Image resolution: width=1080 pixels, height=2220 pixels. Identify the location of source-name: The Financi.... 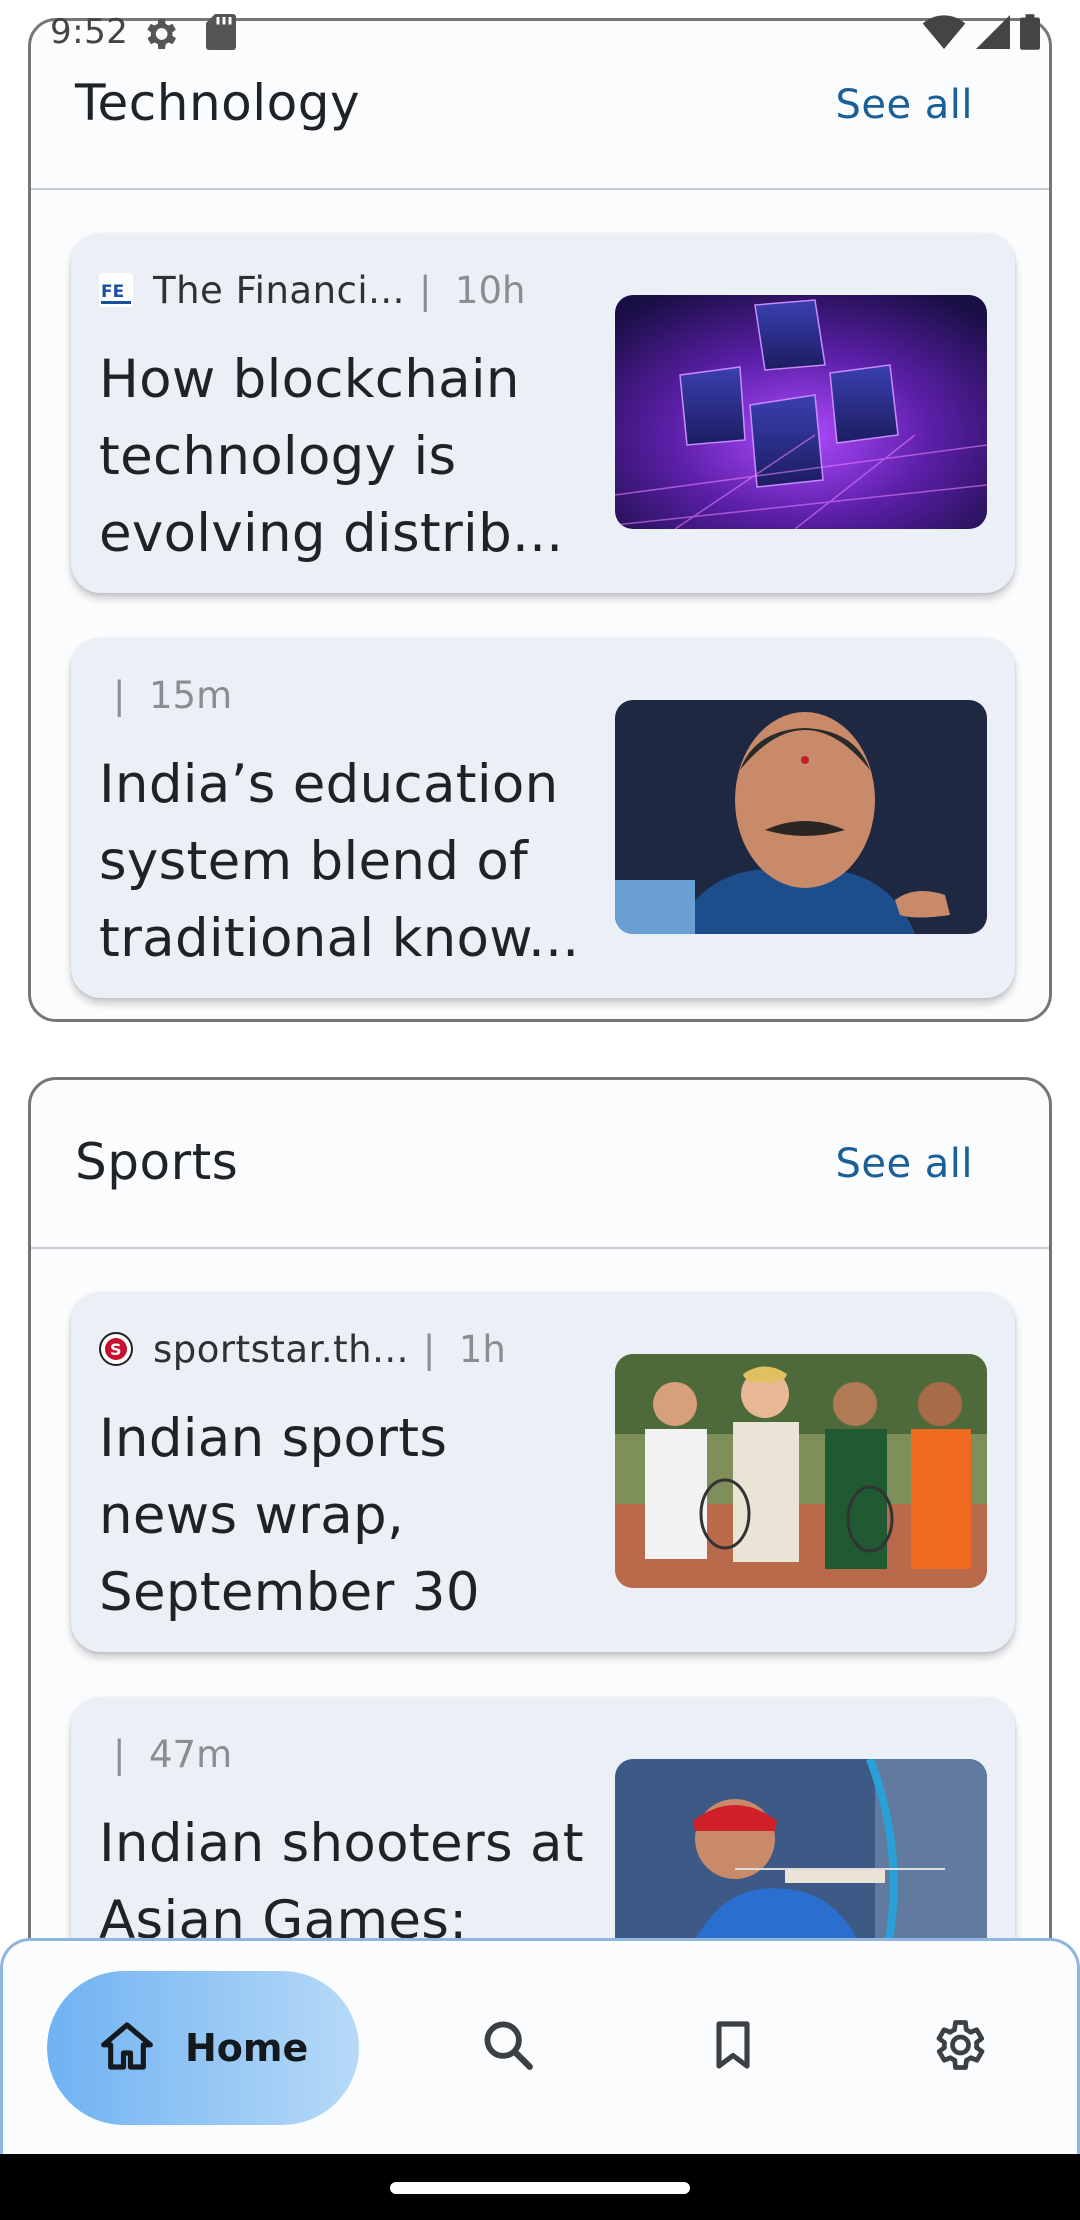
(279, 290).